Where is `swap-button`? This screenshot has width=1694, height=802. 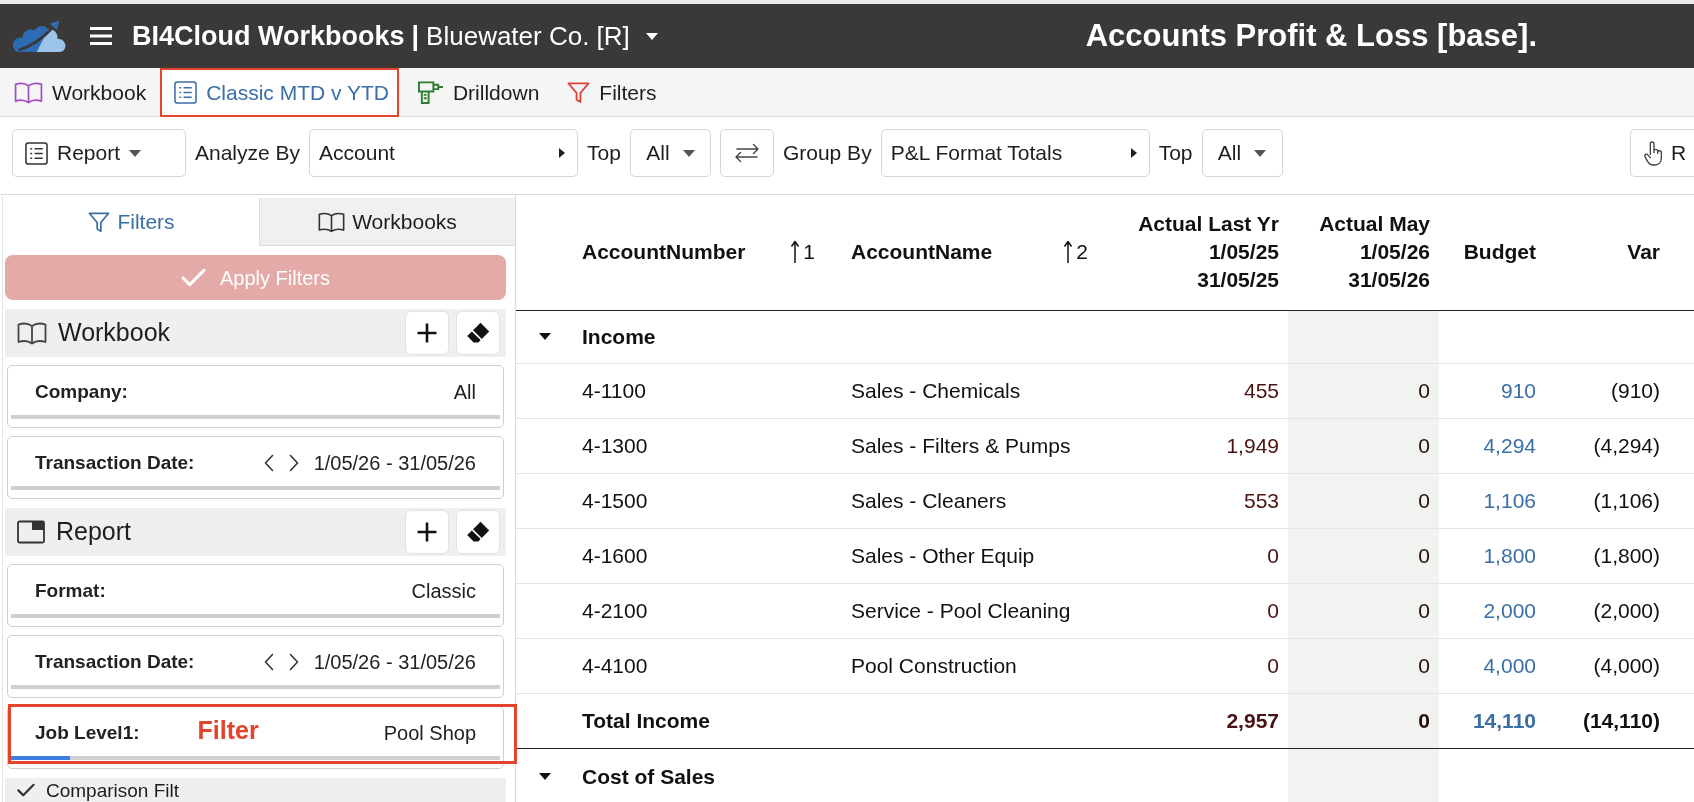
swap-button is located at coordinates (746, 153).